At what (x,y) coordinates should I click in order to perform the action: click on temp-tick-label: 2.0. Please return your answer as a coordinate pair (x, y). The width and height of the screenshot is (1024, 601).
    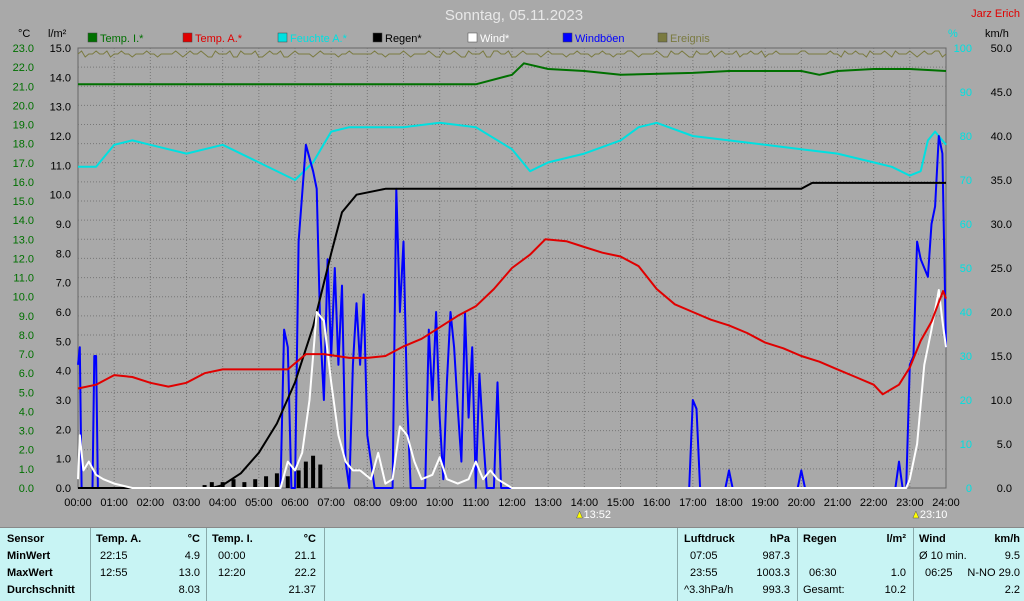
    Looking at the image, I should click on (26, 451).